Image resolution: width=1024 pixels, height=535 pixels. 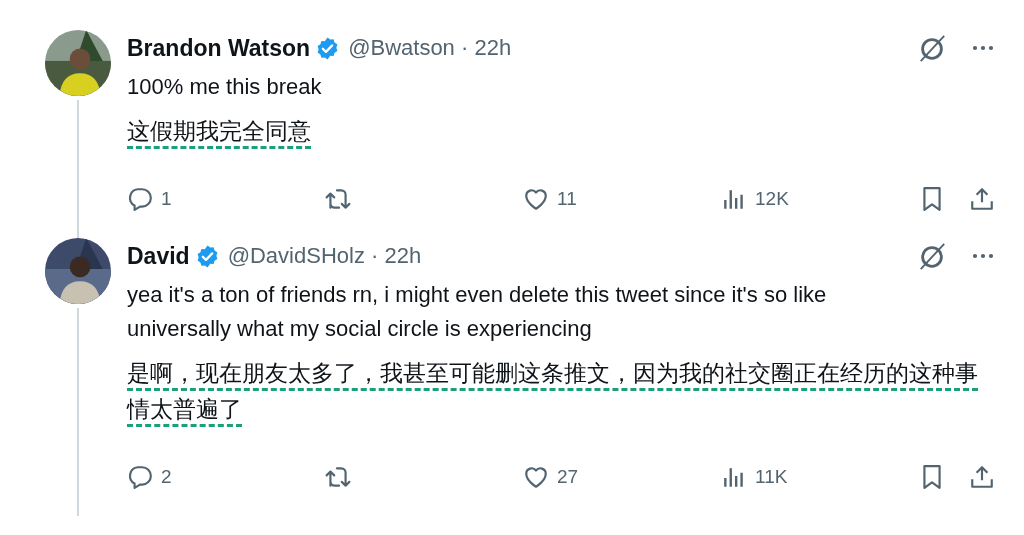 What do you see at coordinates (324, 256) in the screenshot?
I see `handle-and-time: @DavidSHolz · 22h` at bounding box center [324, 256].